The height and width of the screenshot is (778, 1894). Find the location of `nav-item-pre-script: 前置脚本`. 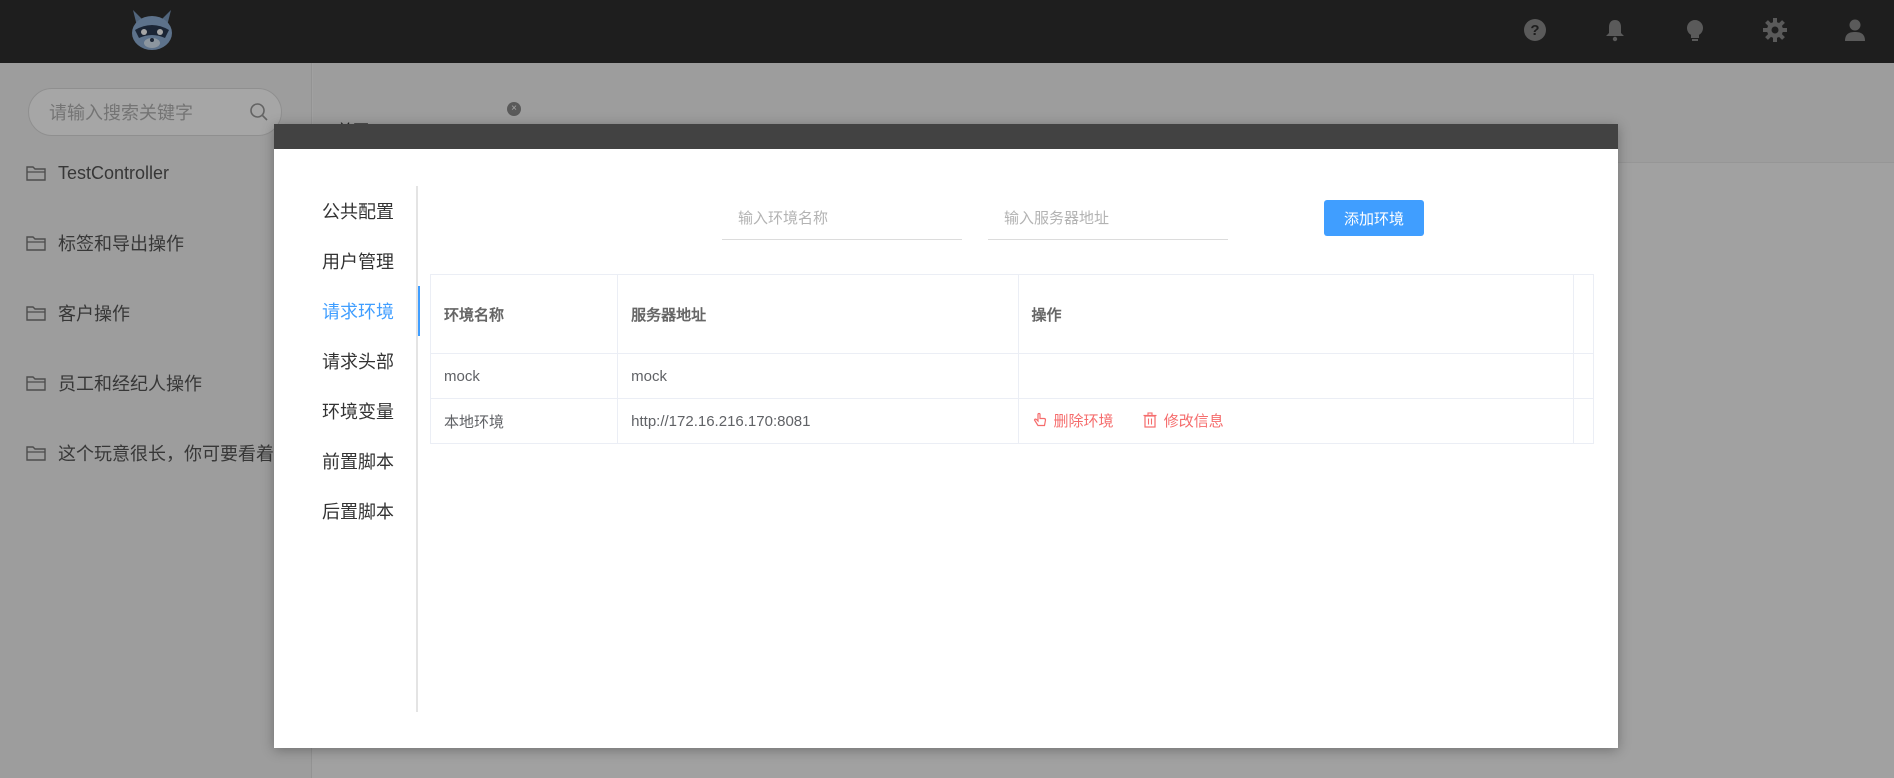

nav-item-pre-script: 前置脚本 is located at coordinates (346, 461).